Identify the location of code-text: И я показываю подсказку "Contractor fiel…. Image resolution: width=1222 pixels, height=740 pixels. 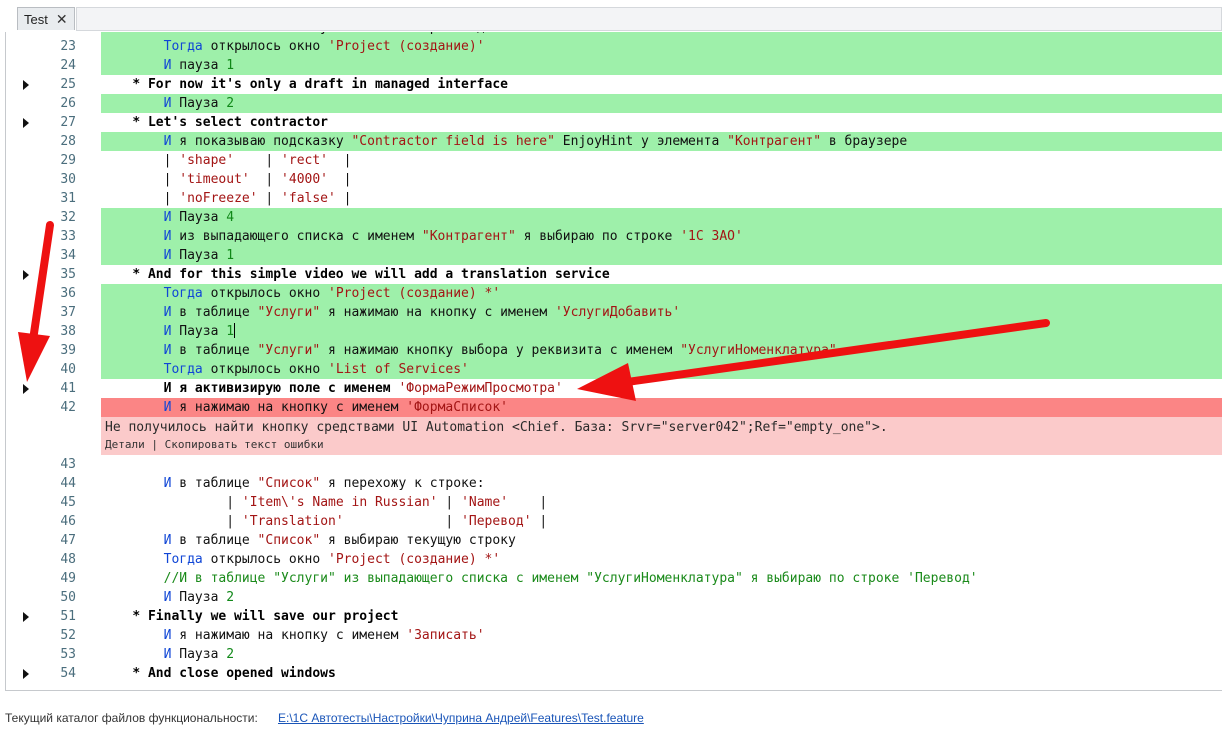
(661, 141).